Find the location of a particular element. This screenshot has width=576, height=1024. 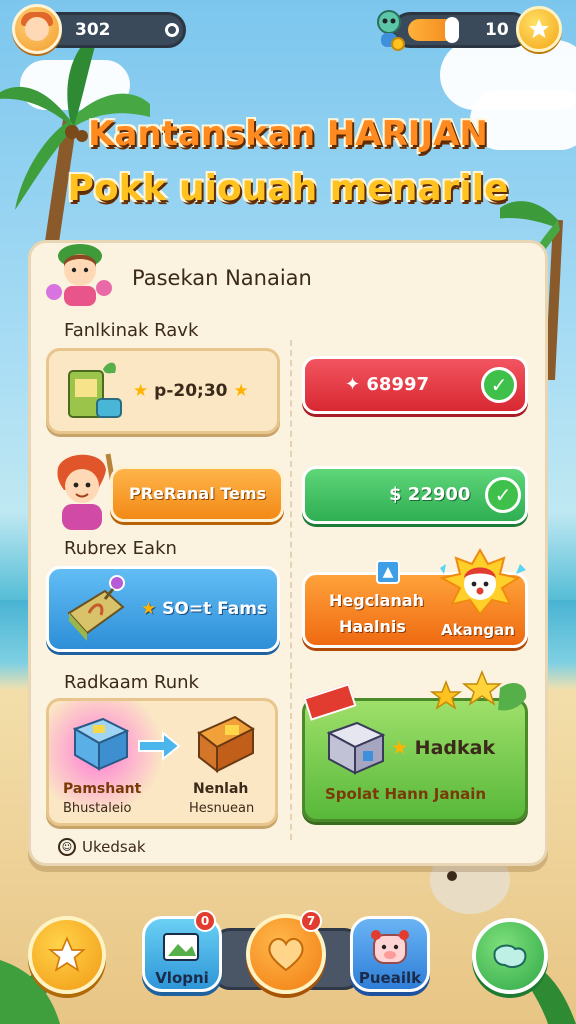

reward-b-price: $ 22900 is located at coordinates (430, 494).